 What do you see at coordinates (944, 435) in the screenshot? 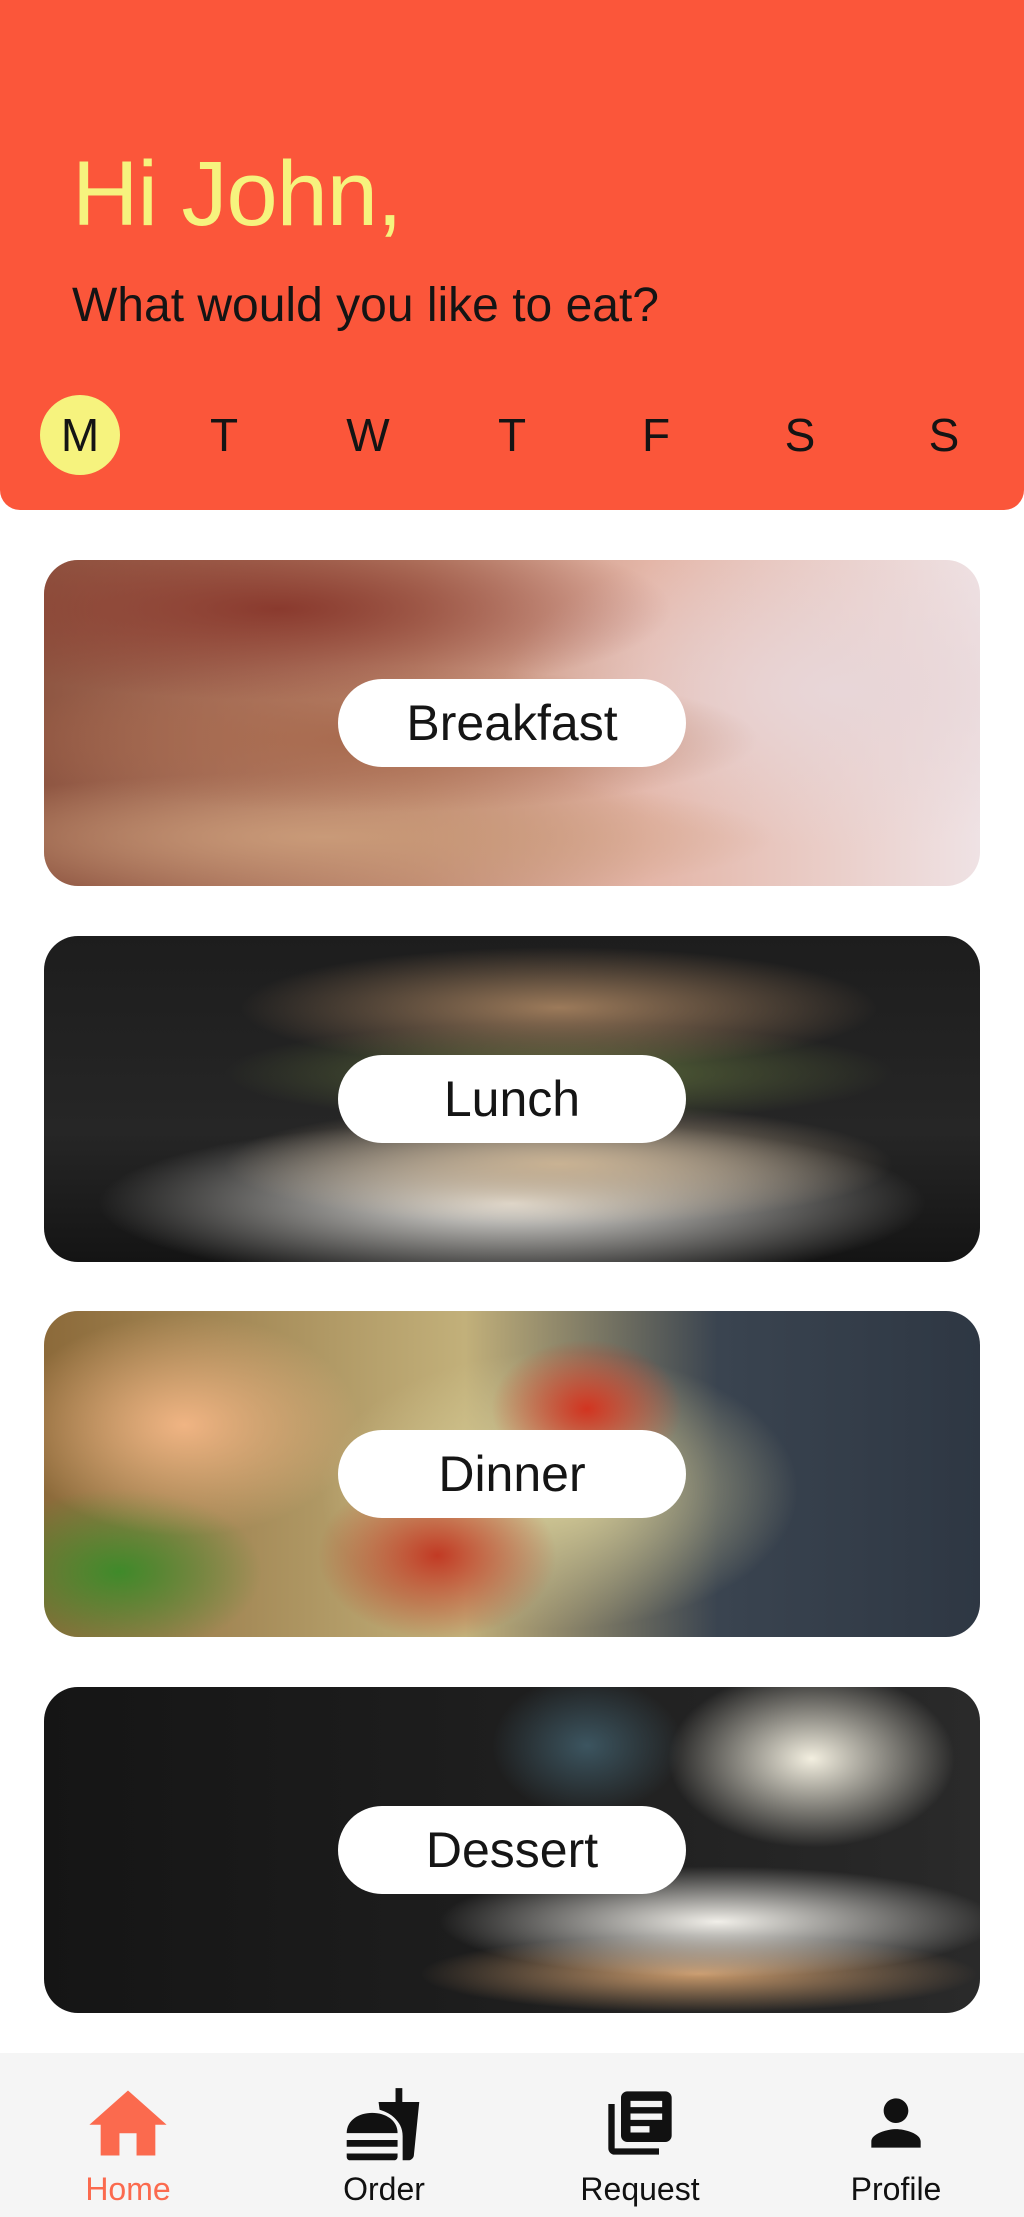
I see `day-sunday: S` at bounding box center [944, 435].